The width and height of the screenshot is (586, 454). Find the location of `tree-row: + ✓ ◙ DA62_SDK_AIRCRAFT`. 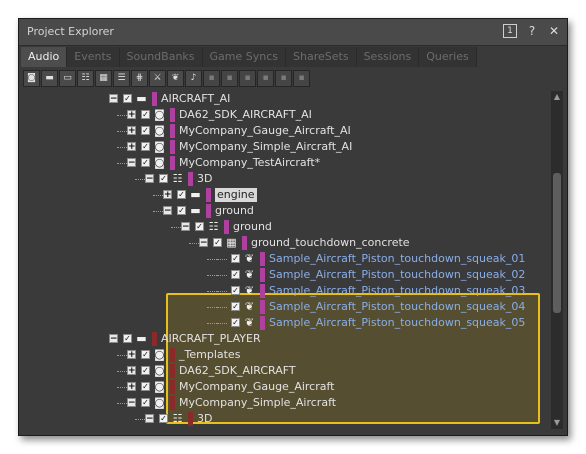

tree-row: + ✓ ◙ DA62_SDK_AIRCRAFT is located at coordinates (281, 371).